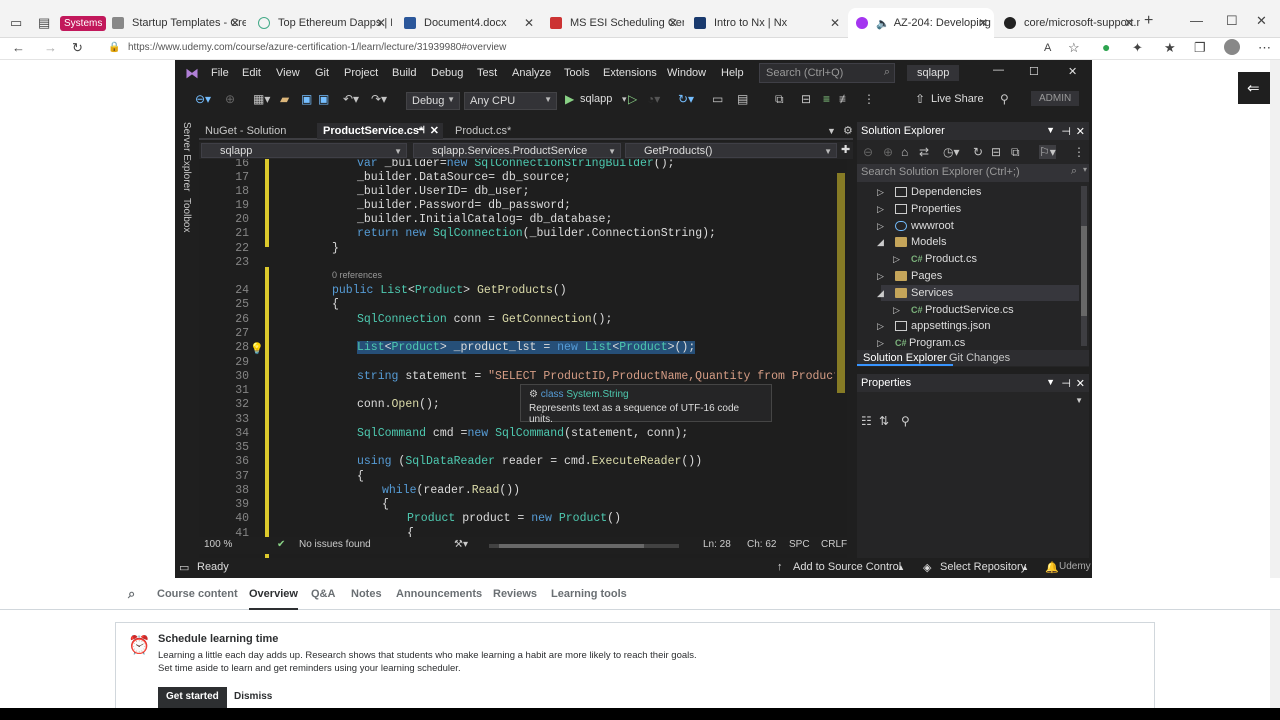  Describe the element at coordinates (846, 150) in the screenshot. I see `split-icon: ✚` at that location.